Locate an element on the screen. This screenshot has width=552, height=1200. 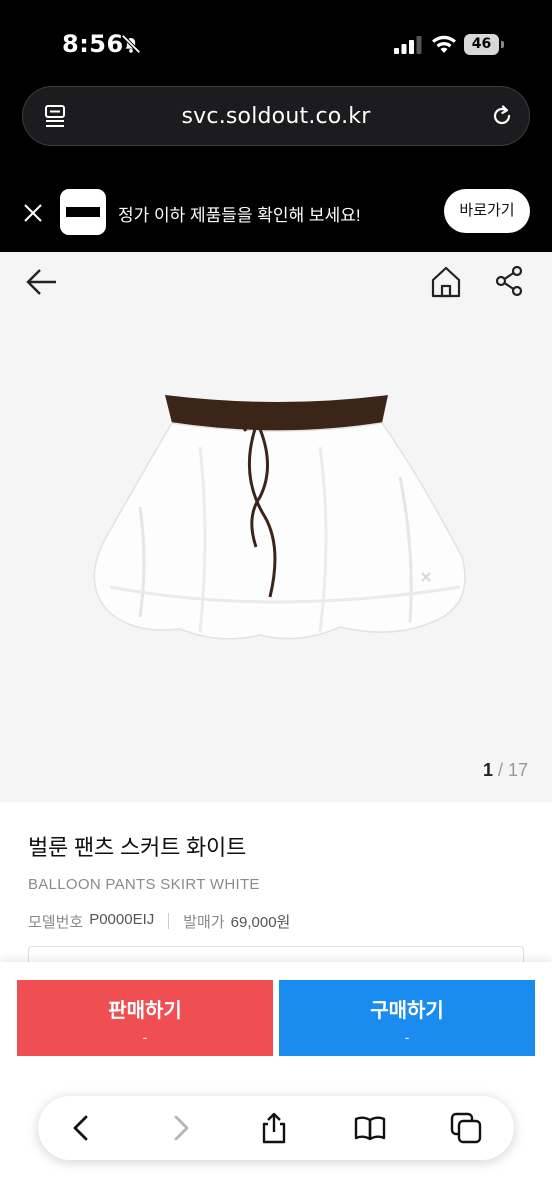
bell-slash-icon is located at coordinates (131, 44).